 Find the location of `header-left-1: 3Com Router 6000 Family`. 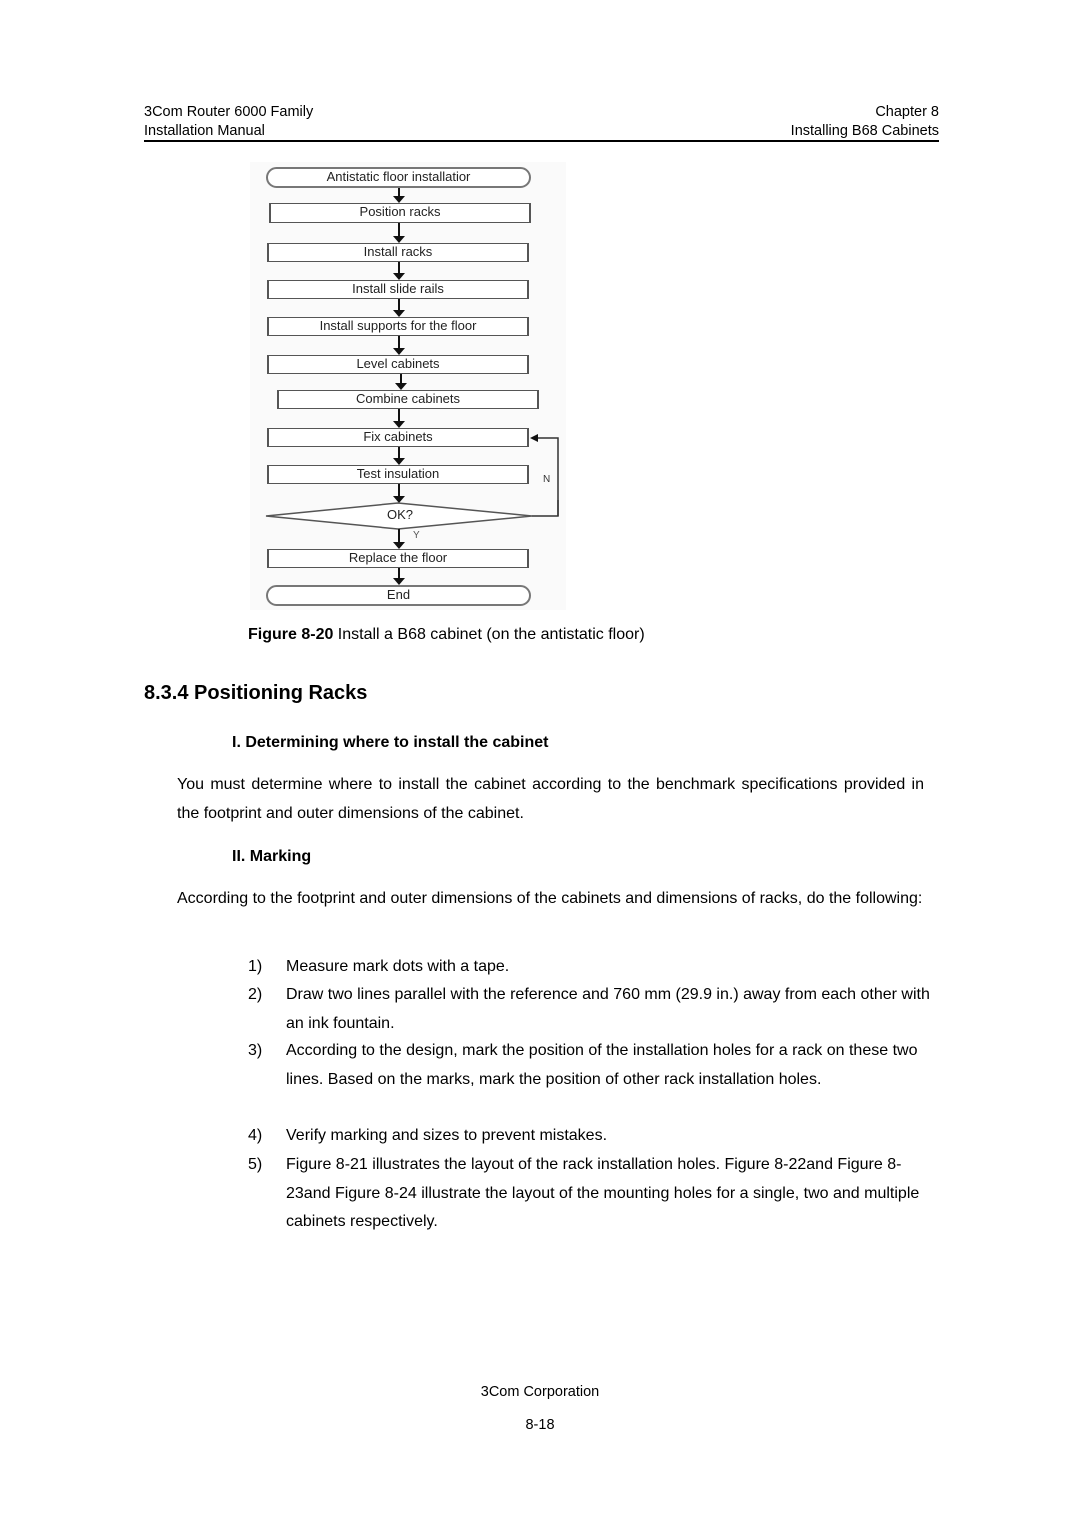

header-left-1: 3Com Router 6000 Family is located at coordinates (229, 112).